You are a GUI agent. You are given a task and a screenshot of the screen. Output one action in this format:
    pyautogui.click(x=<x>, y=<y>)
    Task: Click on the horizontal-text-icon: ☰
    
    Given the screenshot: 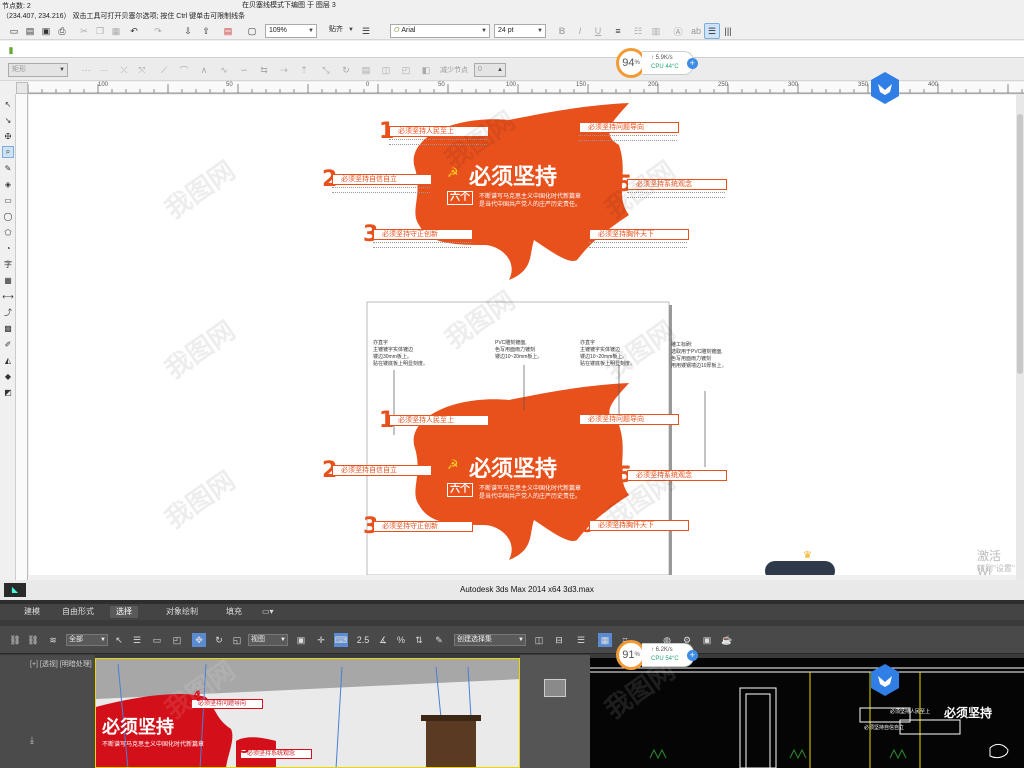 What is the action you would take?
    pyautogui.click(x=712, y=31)
    